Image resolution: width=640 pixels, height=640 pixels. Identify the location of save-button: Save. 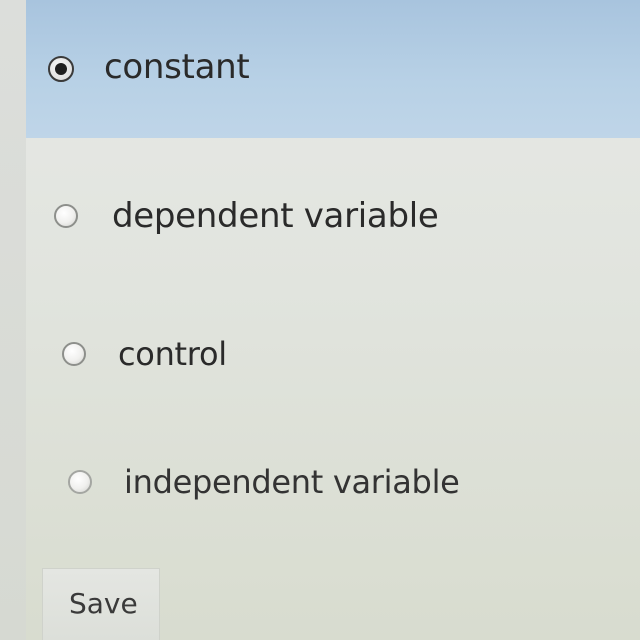
(101, 604).